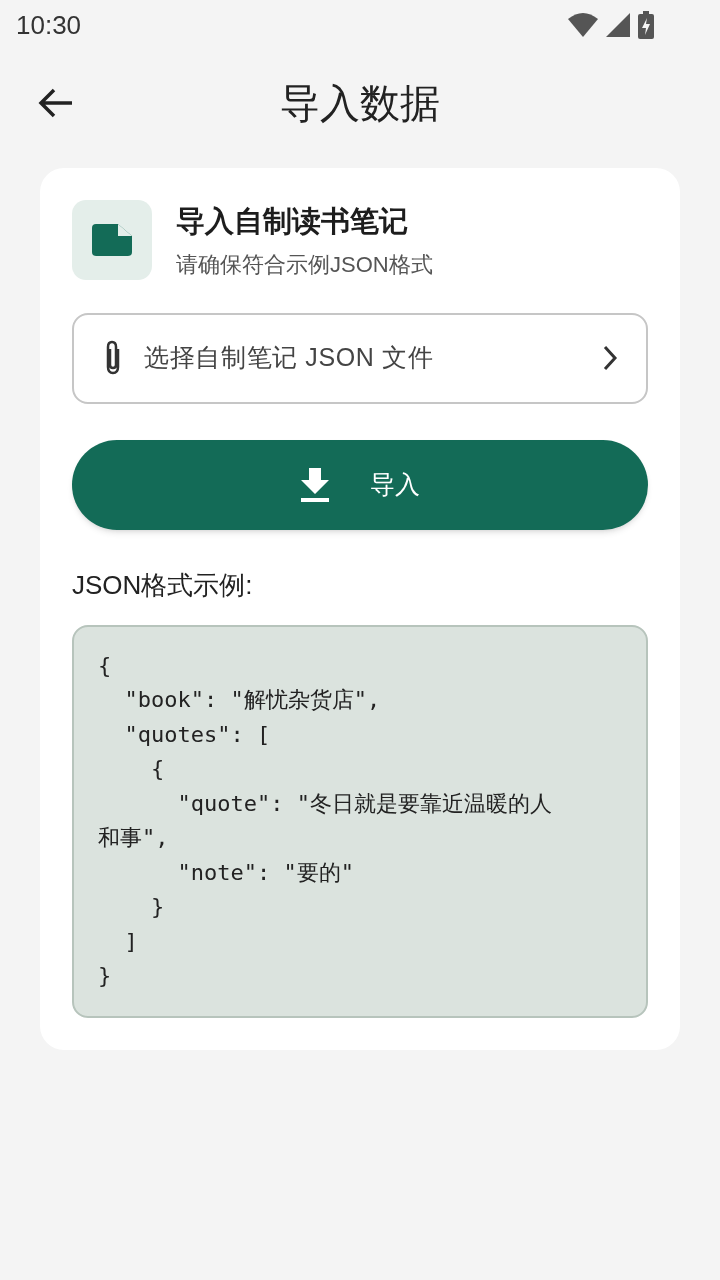 Image resolution: width=720 pixels, height=1280 pixels. Describe the element at coordinates (315, 484) in the screenshot. I see `download-icon` at that location.